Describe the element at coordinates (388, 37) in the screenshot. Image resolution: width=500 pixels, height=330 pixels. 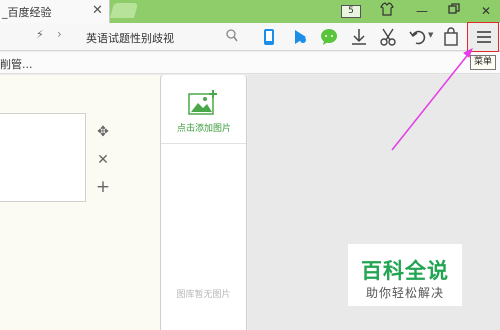
I see `scissors-icon` at that location.